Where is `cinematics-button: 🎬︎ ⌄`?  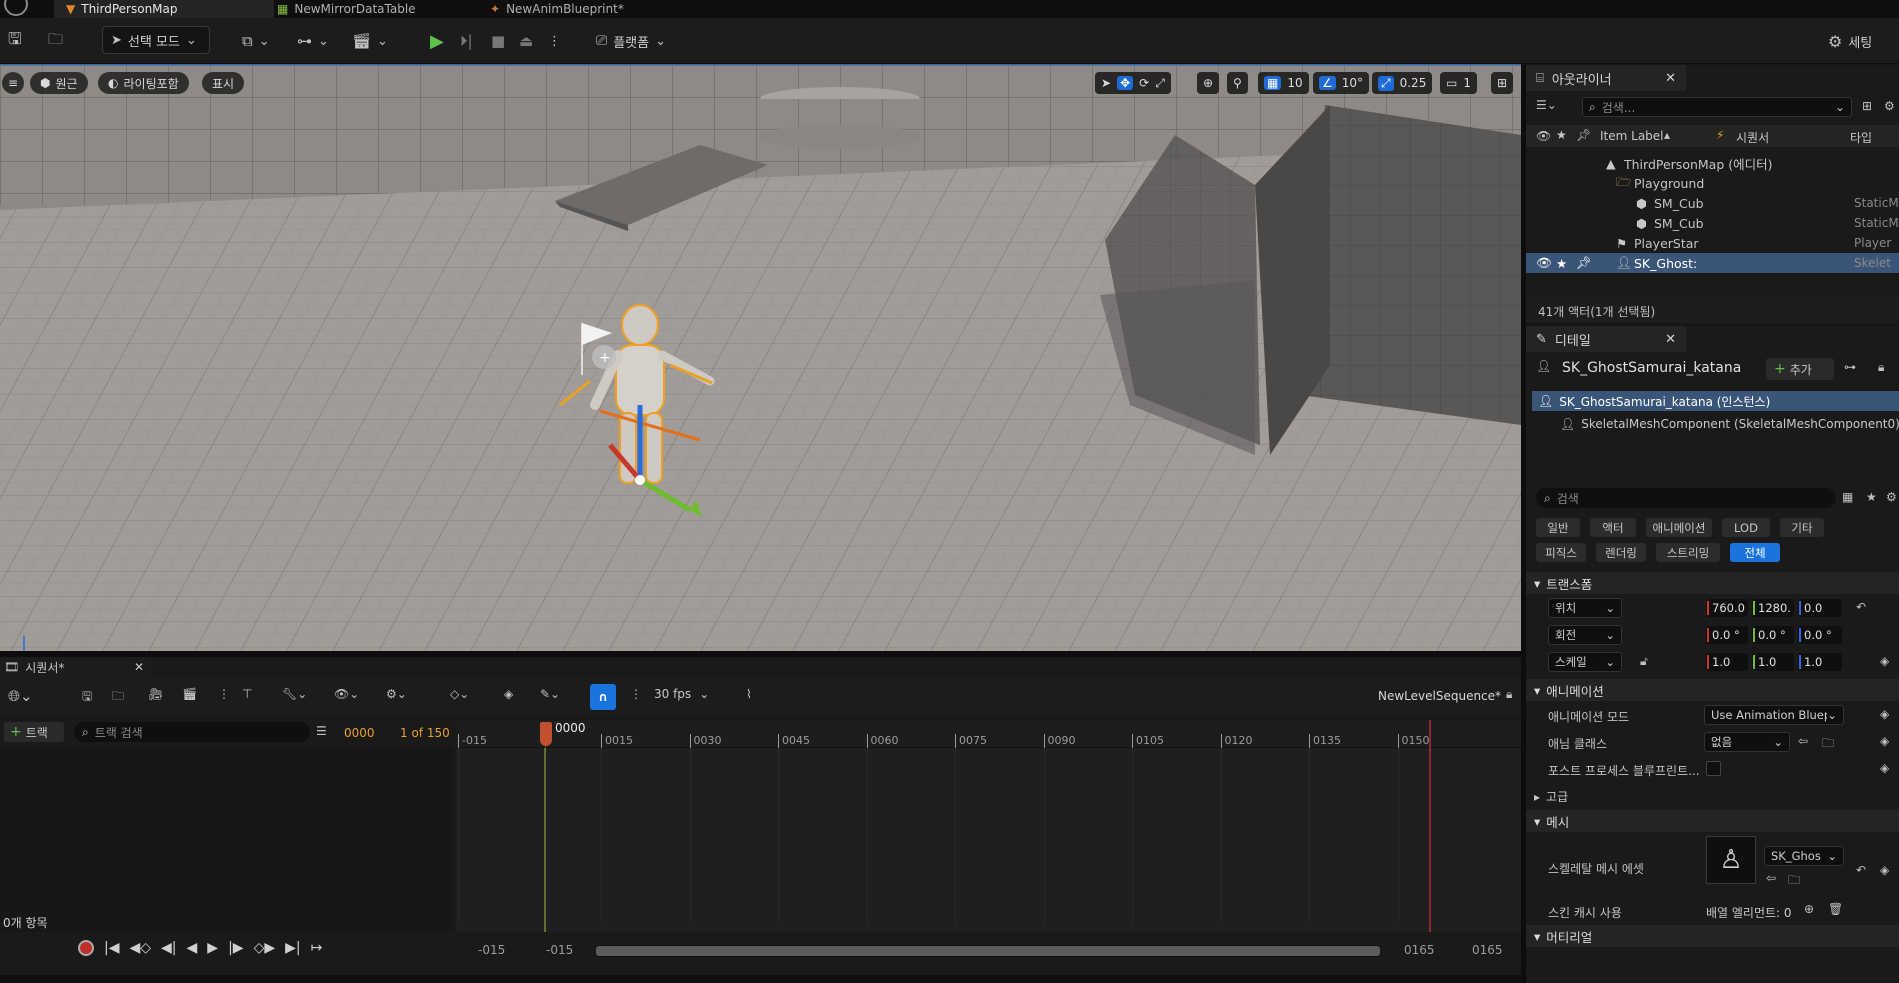
cinematics-button: 🎬︎ ⌄ is located at coordinates (370, 41).